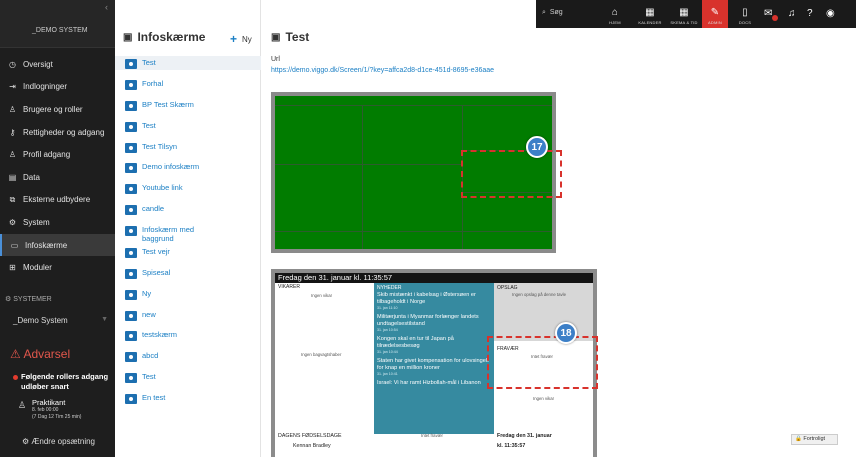  I want to click on avatar-icon: ◉, so click(830, 13).